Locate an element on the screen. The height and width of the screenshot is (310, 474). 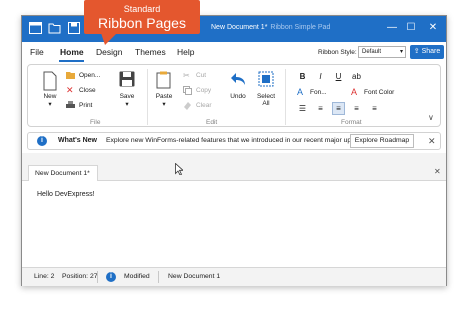
share-button: ⇪ Share is located at coordinates (427, 52).